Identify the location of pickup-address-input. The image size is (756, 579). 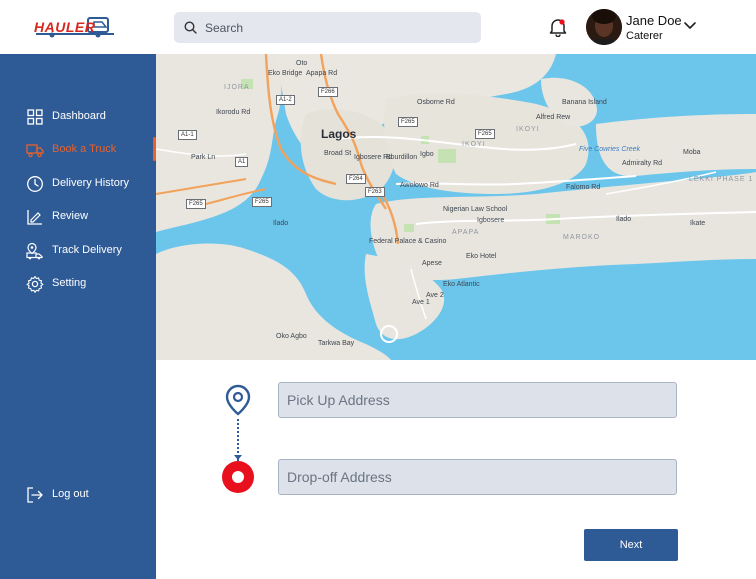
(477, 400).